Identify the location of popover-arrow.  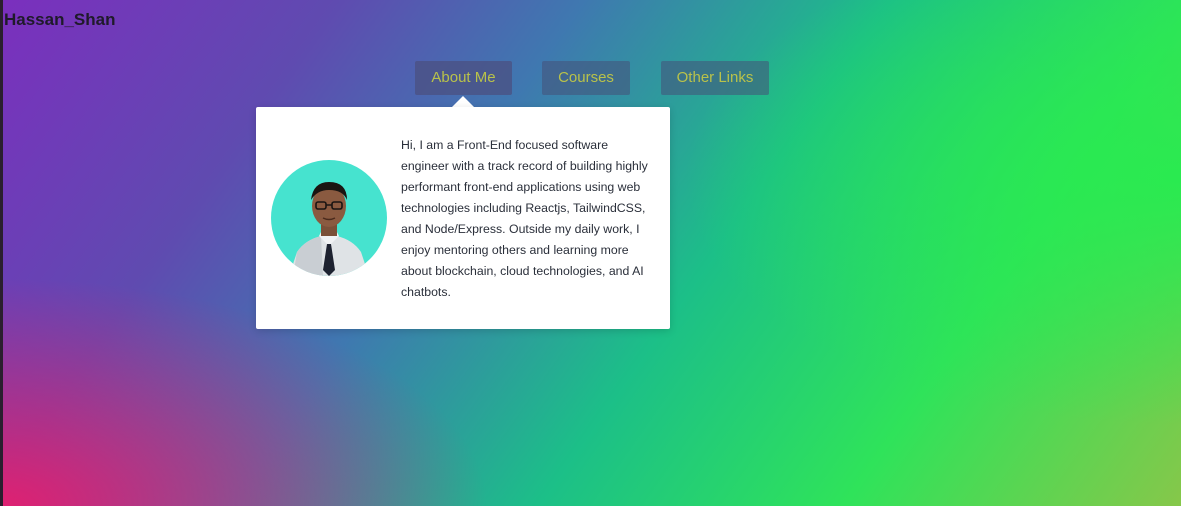
(463, 101).